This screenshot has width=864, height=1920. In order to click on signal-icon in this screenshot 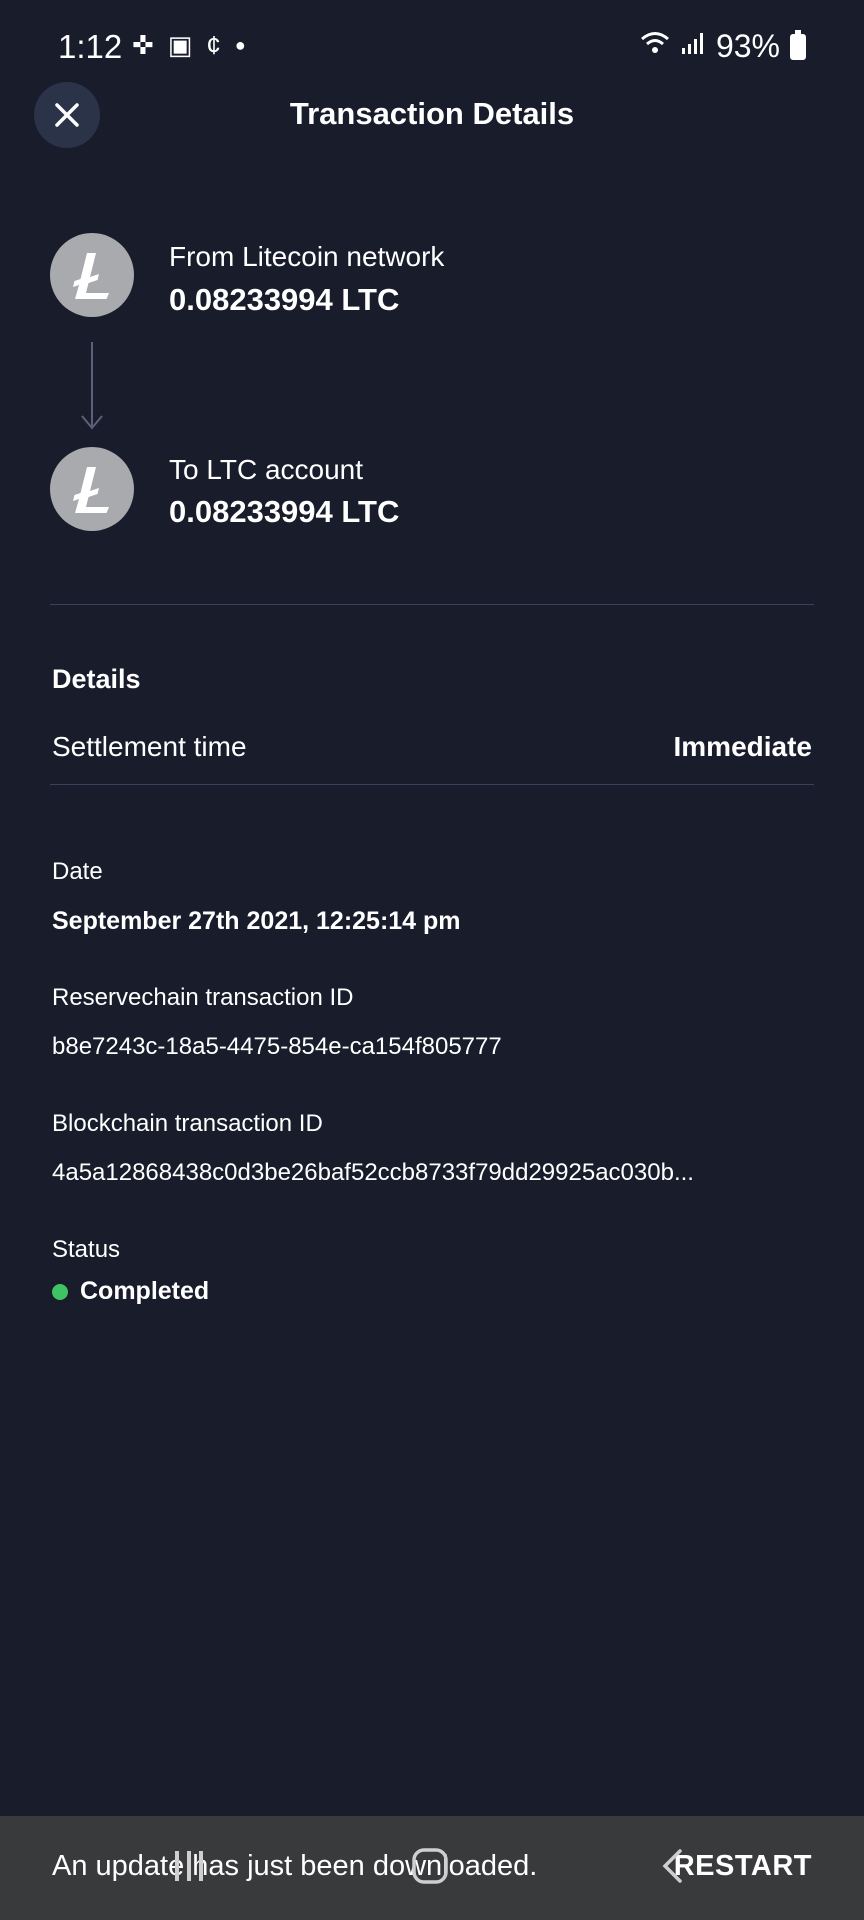, I will do `click(693, 46)`.